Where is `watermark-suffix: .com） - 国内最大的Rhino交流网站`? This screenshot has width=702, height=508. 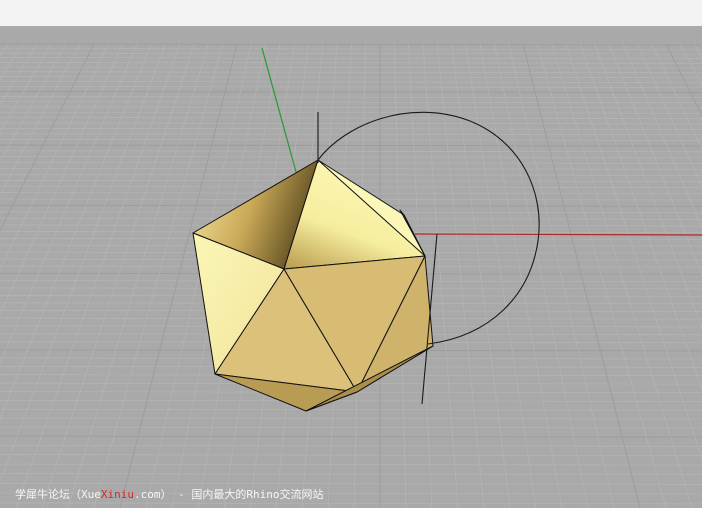
watermark-suffix: .com） - 国内最大的Rhino交流网站 is located at coordinates (229, 494).